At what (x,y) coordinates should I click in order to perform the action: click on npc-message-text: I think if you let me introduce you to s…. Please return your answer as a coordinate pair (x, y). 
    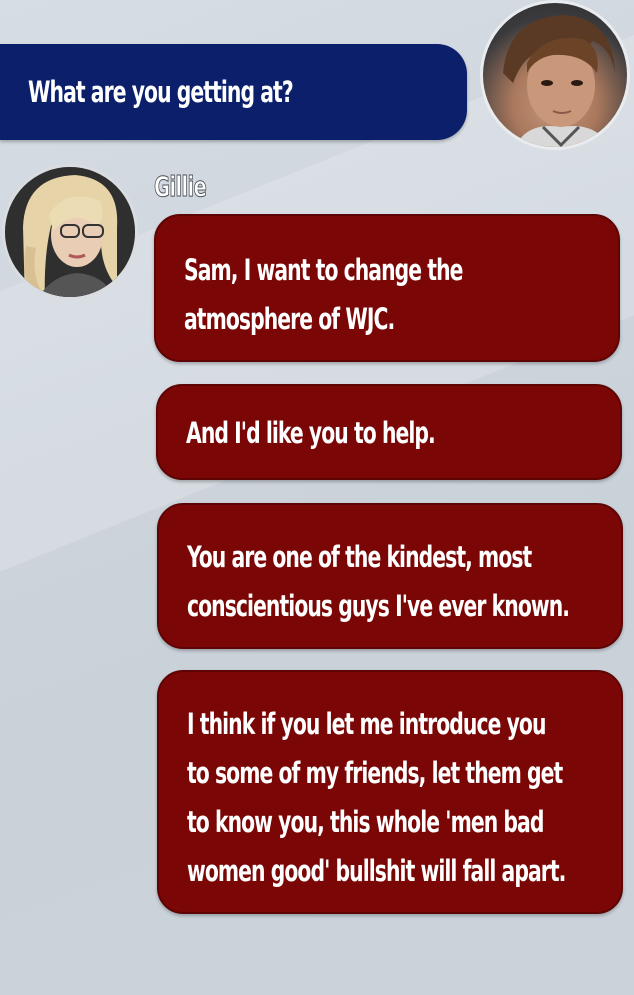
    Looking at the image, I should click on (410, 798).